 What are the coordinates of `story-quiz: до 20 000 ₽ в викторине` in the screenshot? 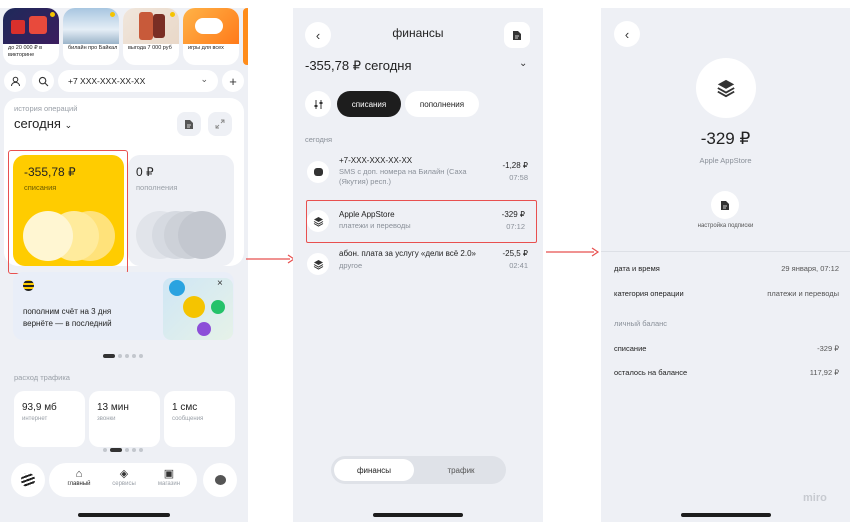 It's located at (31, 36).